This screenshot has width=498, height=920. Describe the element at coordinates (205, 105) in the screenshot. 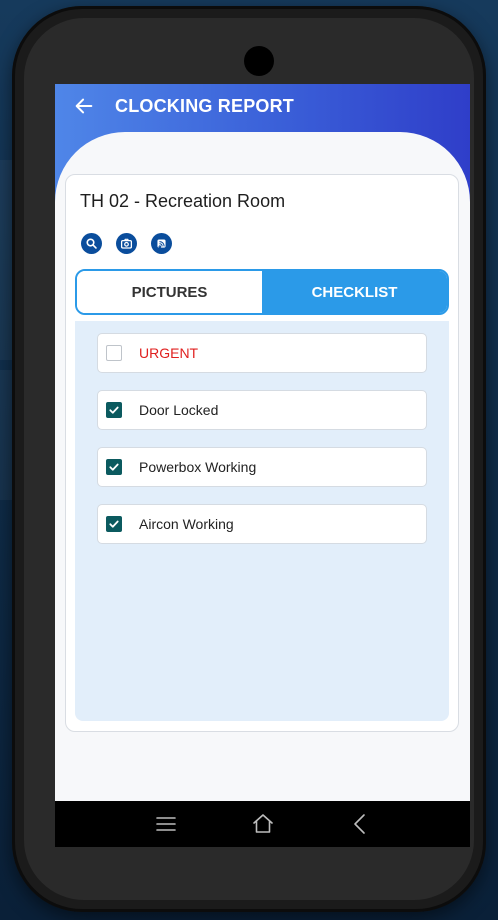

I see `page-title: CLOCKING REPORT` at that location.